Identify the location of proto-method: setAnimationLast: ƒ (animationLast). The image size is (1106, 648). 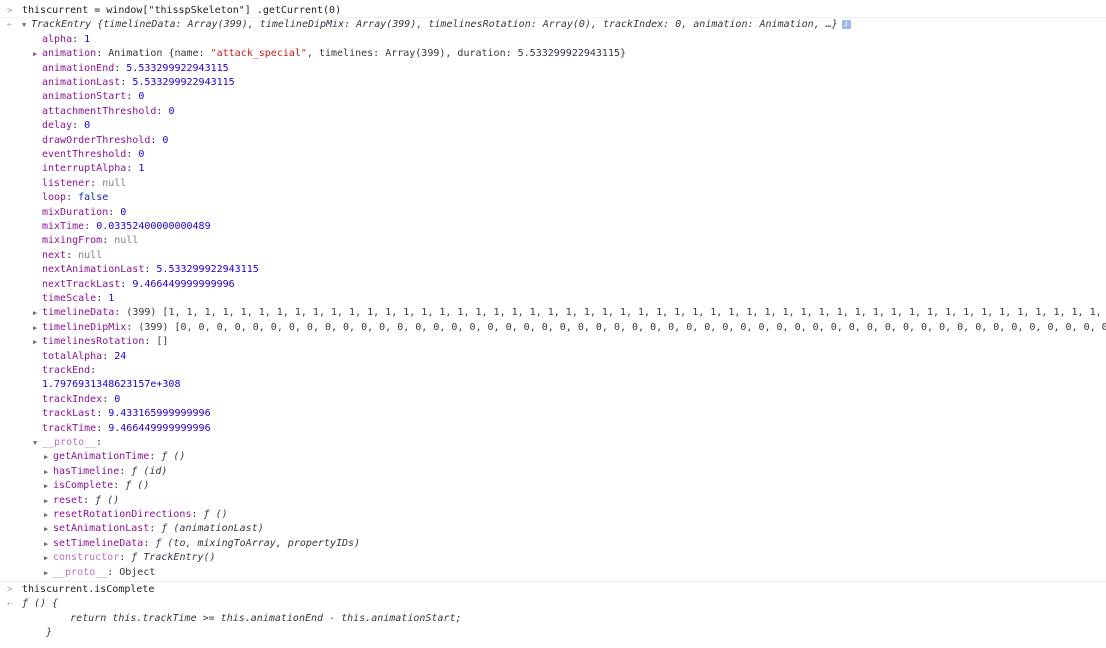
(158, 529).